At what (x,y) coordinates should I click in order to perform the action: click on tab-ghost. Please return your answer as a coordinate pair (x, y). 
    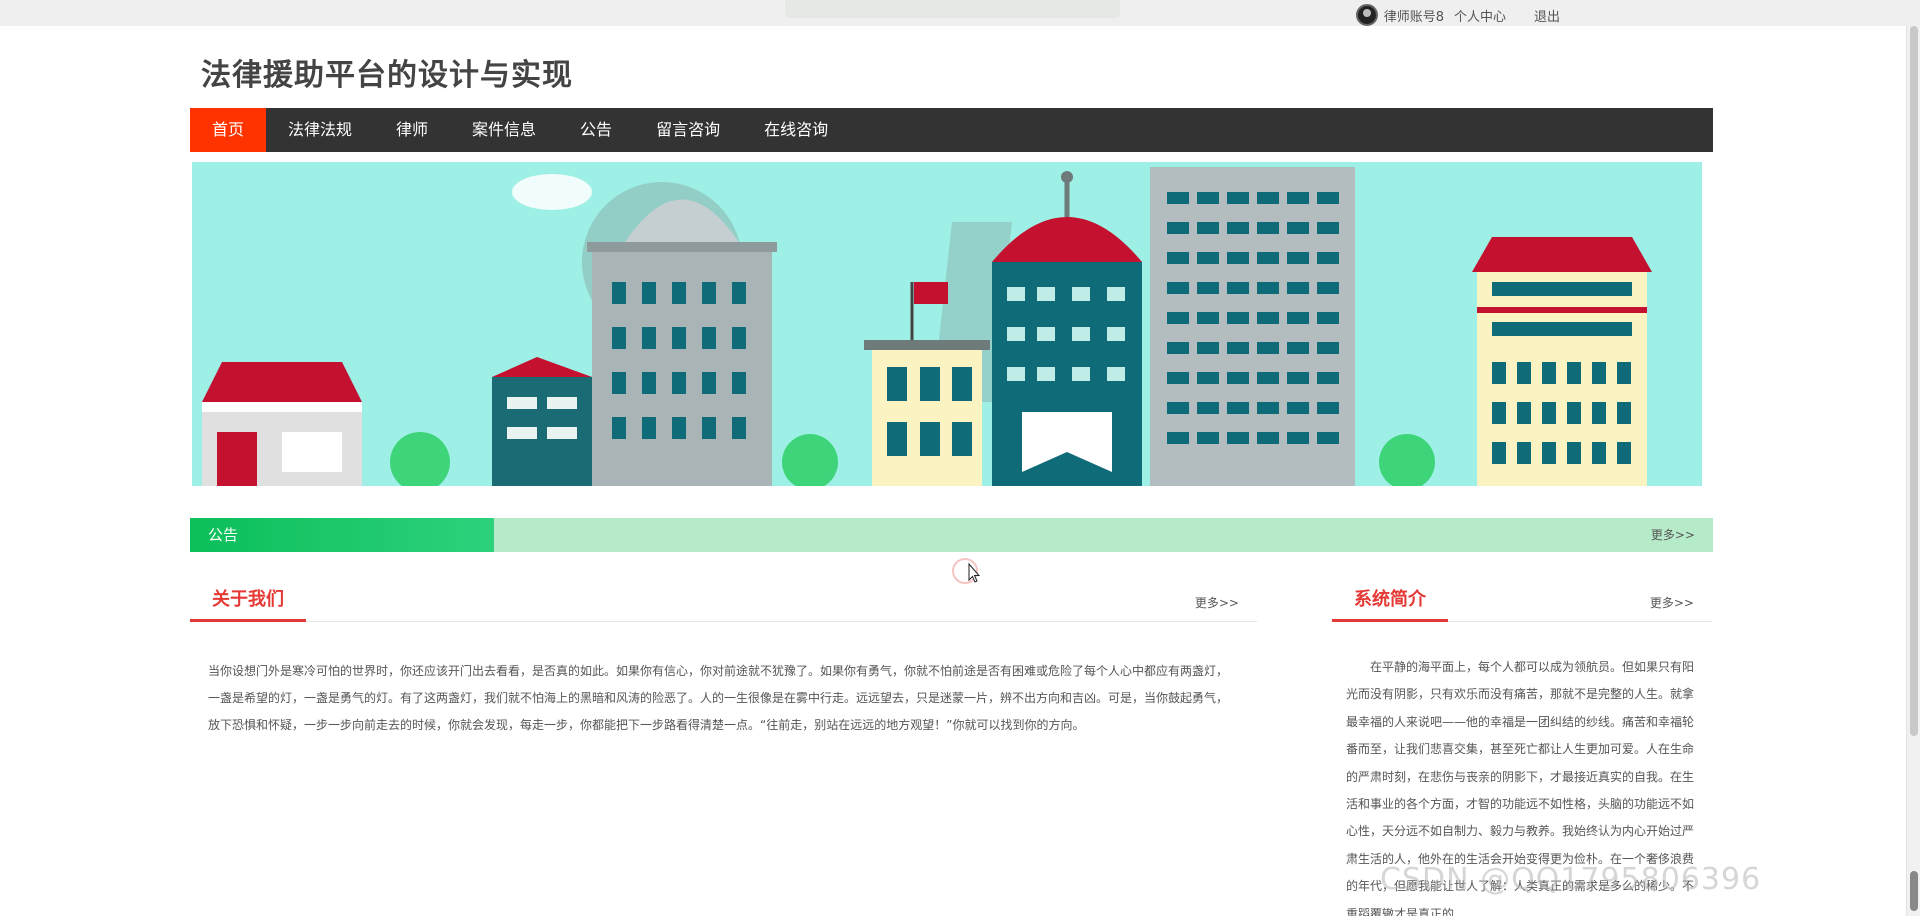
    Looking at the image, I should click on (952, 9).